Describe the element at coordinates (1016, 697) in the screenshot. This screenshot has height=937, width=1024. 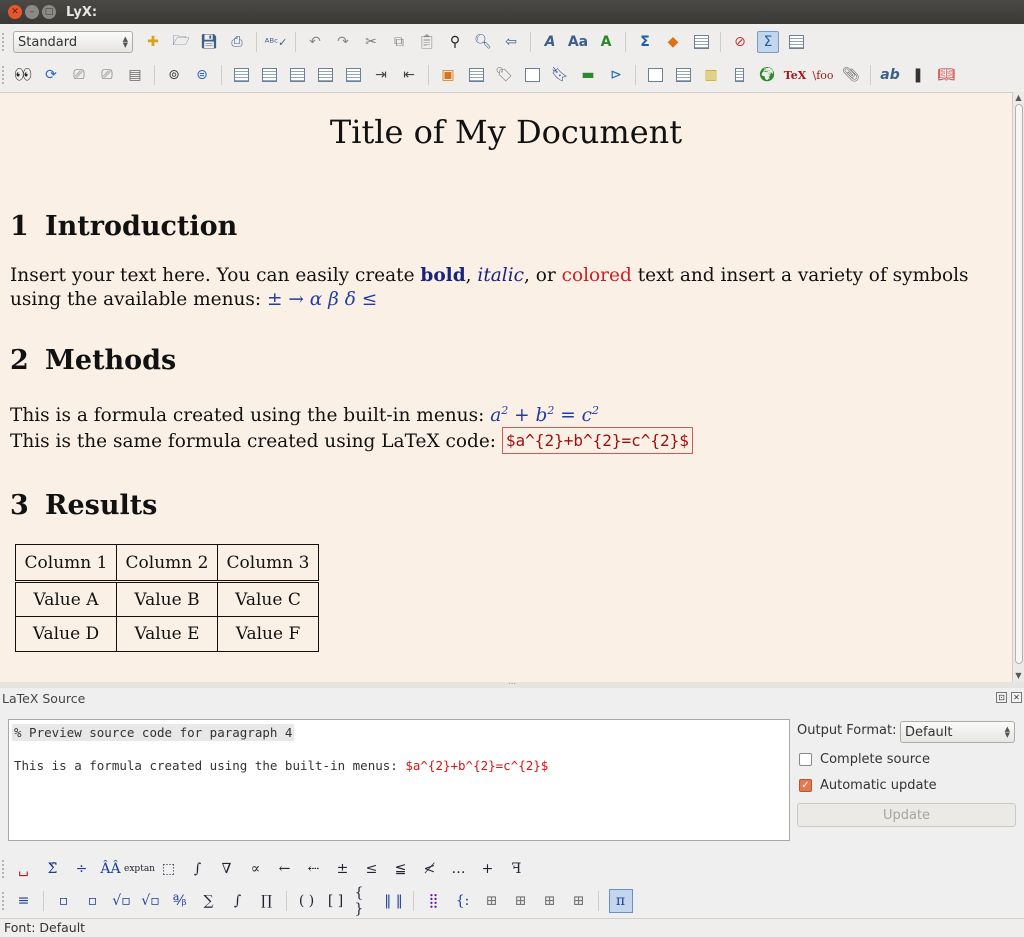
I see `panel-close-icon: ✕` at that location.